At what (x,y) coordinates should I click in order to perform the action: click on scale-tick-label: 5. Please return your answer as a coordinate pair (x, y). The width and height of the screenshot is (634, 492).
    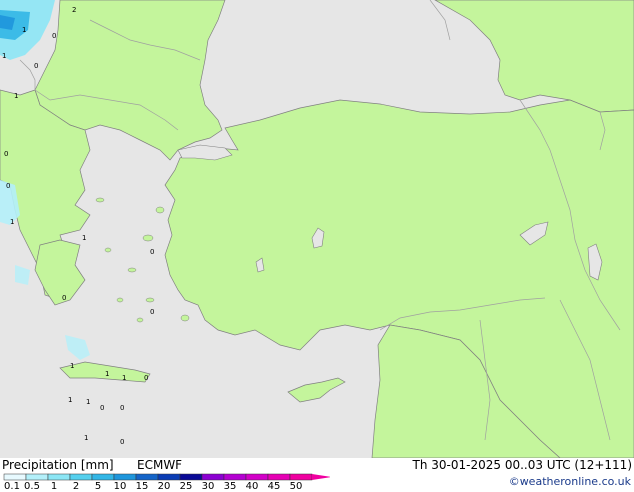
    Looking at the image, I should click on (98, 486).